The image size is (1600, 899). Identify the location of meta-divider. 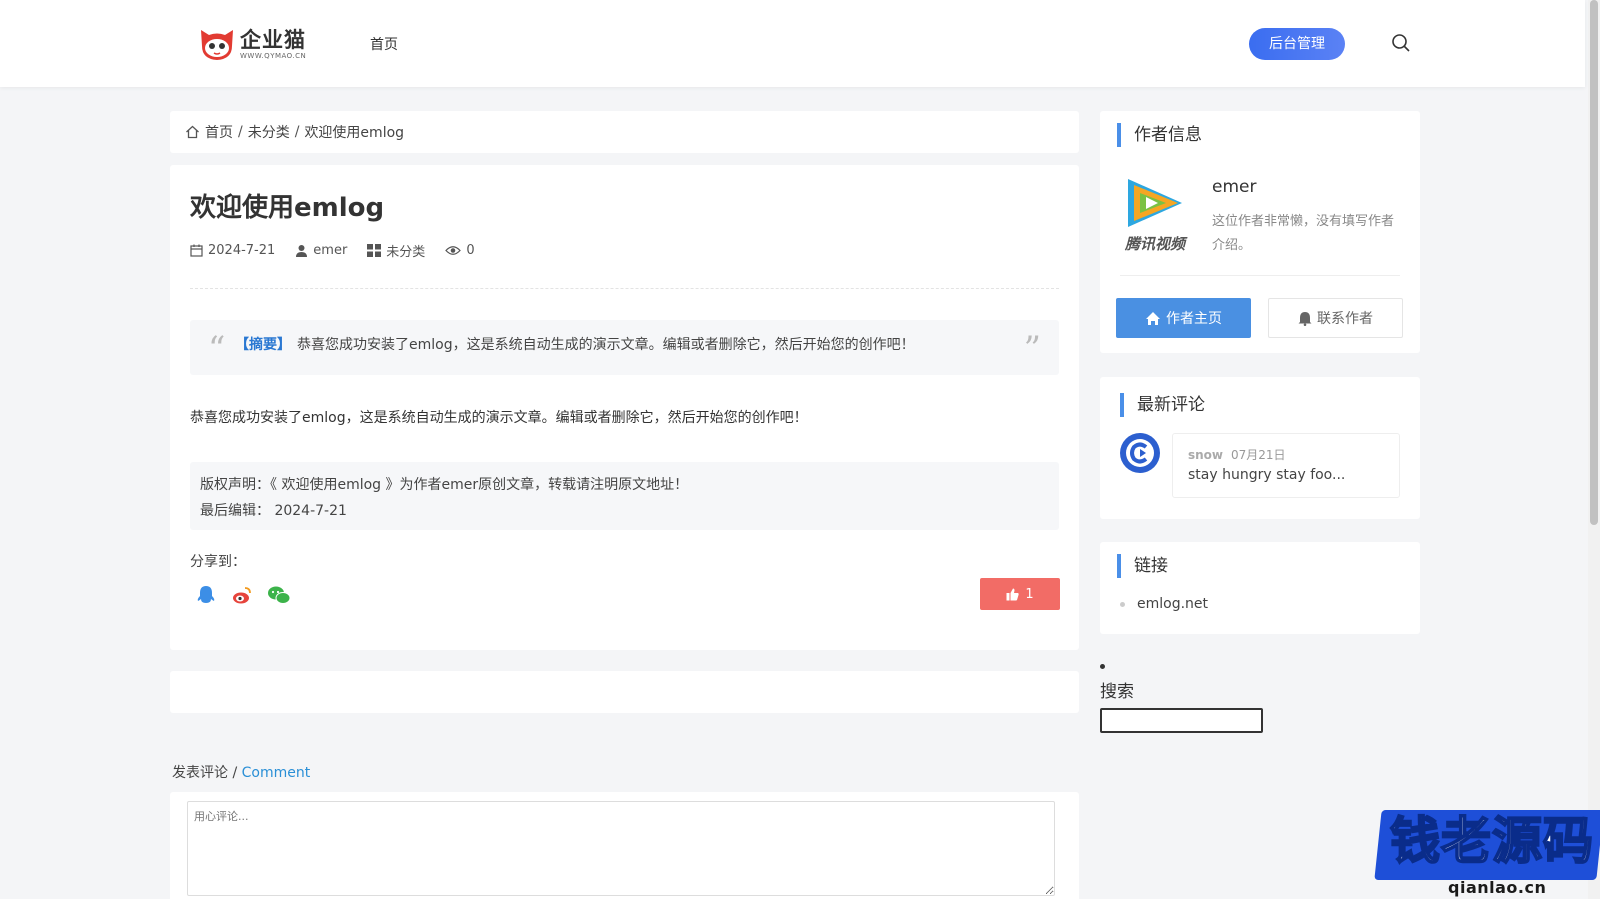
(624, 288).